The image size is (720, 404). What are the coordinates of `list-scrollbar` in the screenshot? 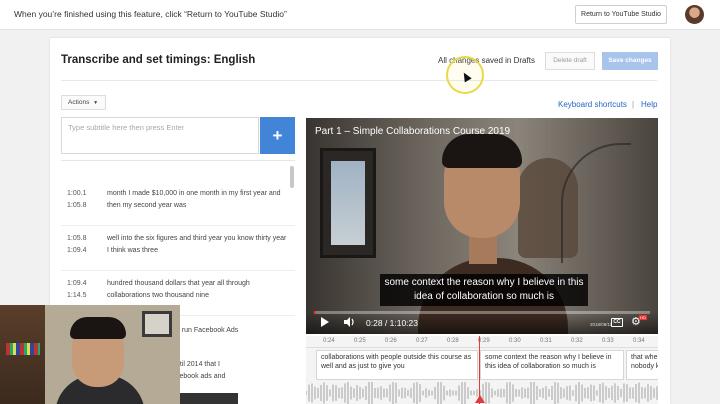 It's located at (292, 177).